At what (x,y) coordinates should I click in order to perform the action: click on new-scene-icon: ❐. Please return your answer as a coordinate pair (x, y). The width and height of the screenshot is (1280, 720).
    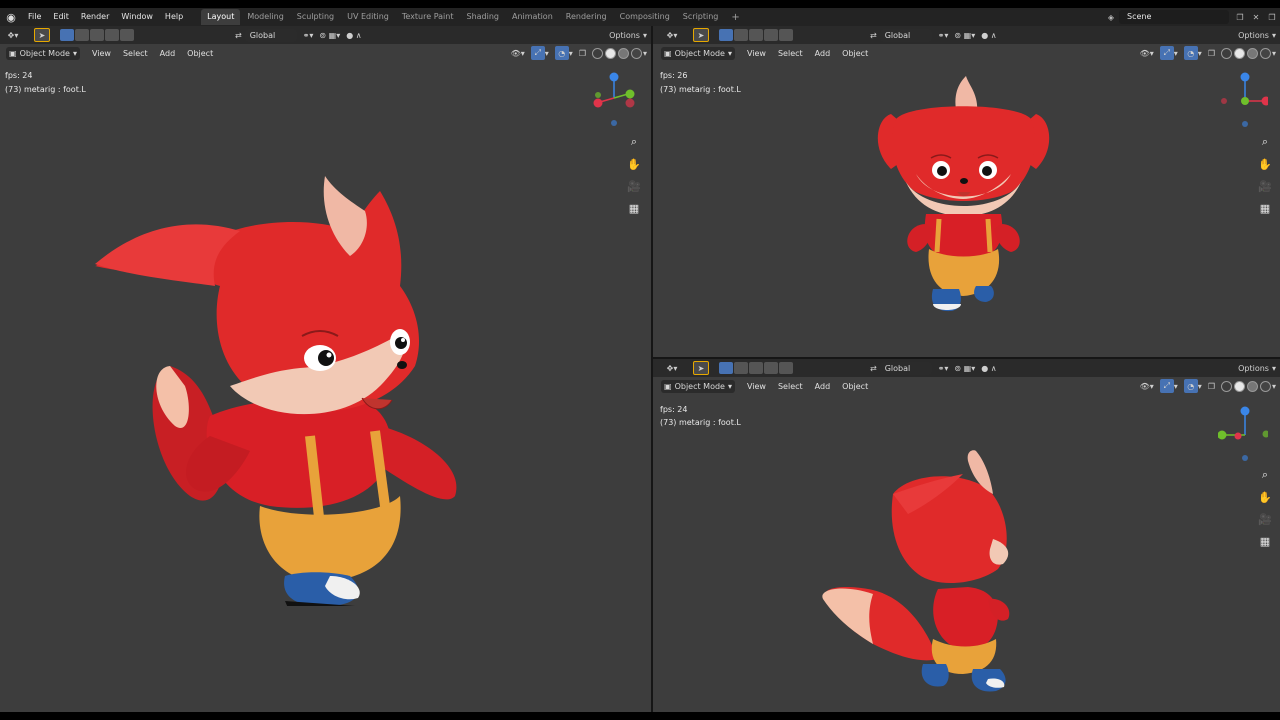
    Looking at the image, I should click on (1240, 17).